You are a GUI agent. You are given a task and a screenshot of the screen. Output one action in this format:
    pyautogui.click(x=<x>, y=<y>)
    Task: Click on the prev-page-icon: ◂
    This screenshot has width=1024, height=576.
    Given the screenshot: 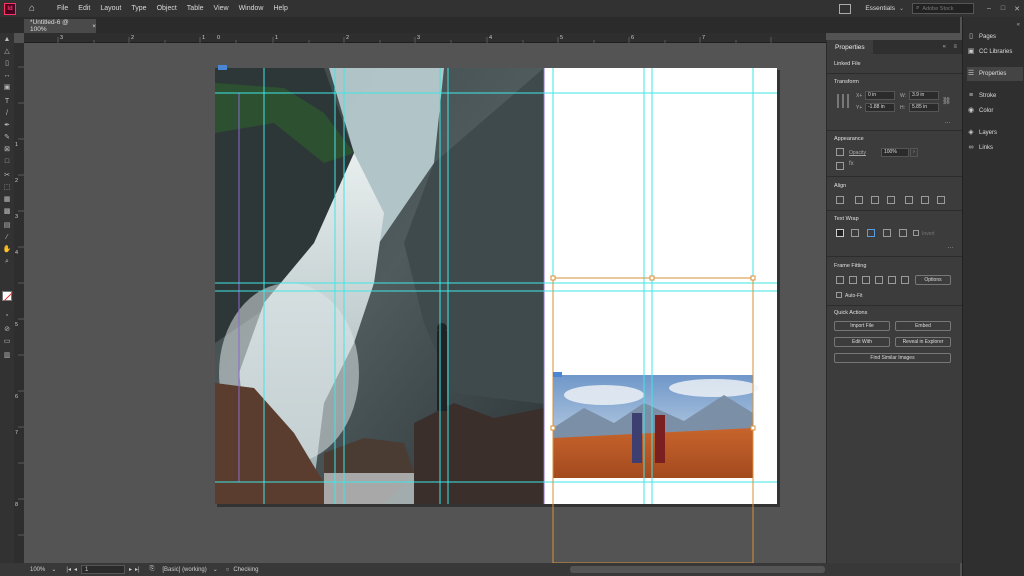 What is the action you would take?
    pyautogui.click(x=75, y=569)
    